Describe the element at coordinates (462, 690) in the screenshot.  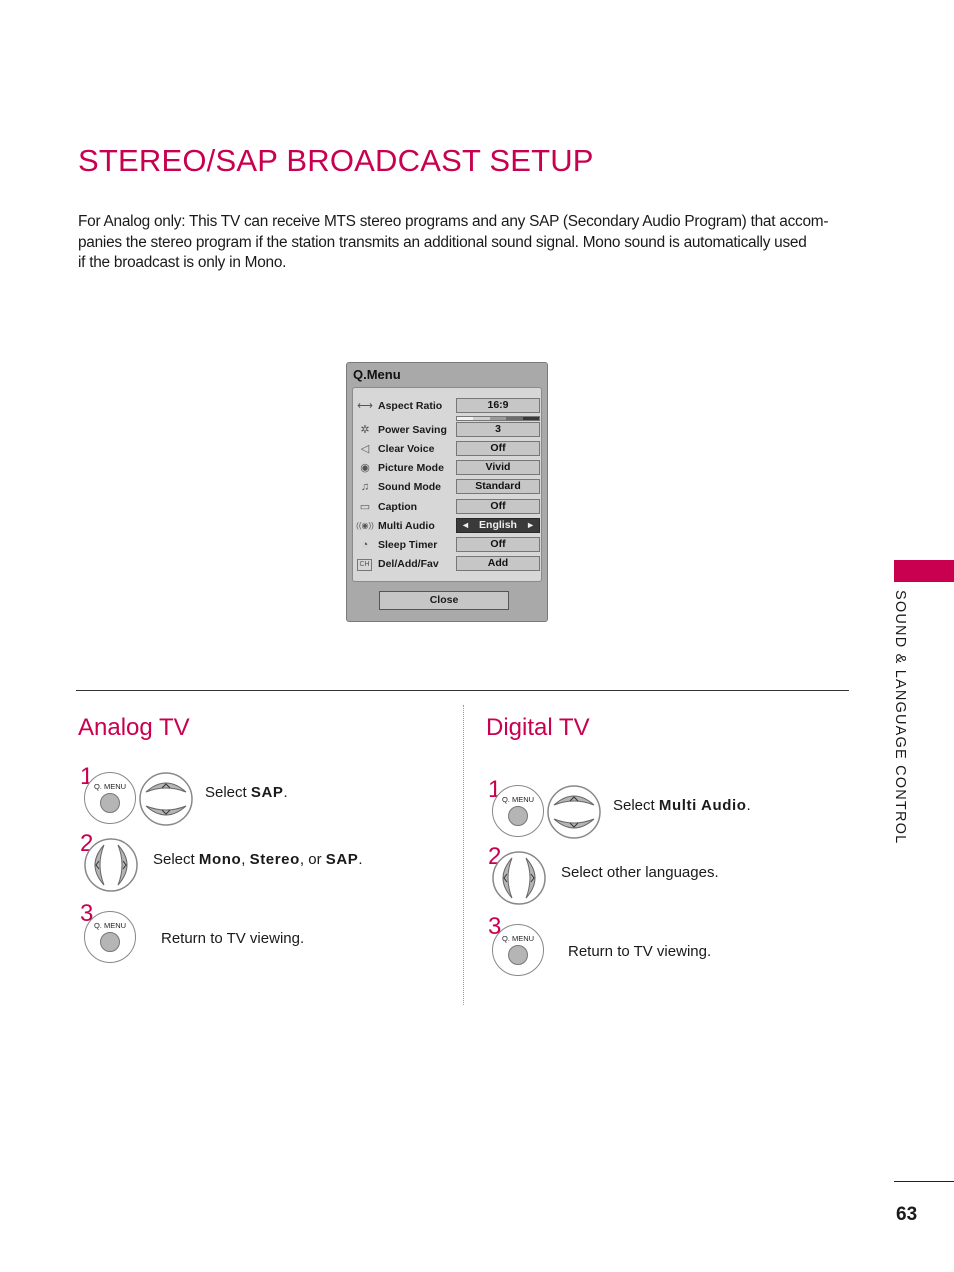
I see `section-divider` at that location.